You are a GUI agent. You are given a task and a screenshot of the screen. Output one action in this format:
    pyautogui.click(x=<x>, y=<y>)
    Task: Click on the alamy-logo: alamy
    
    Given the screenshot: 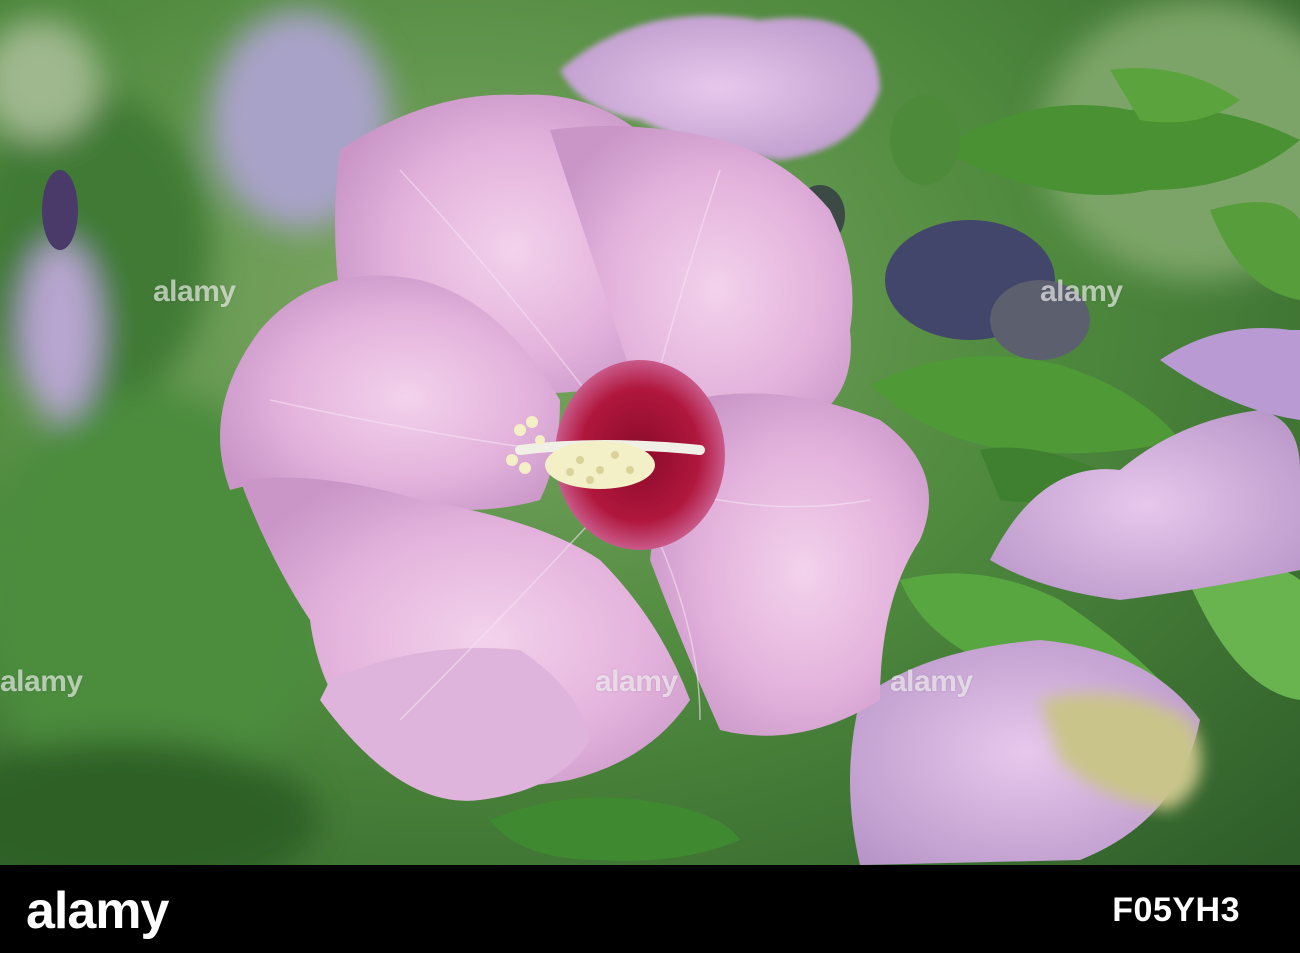 What is the action you would take?
    pyautogui.click(x=97, y=911)
    